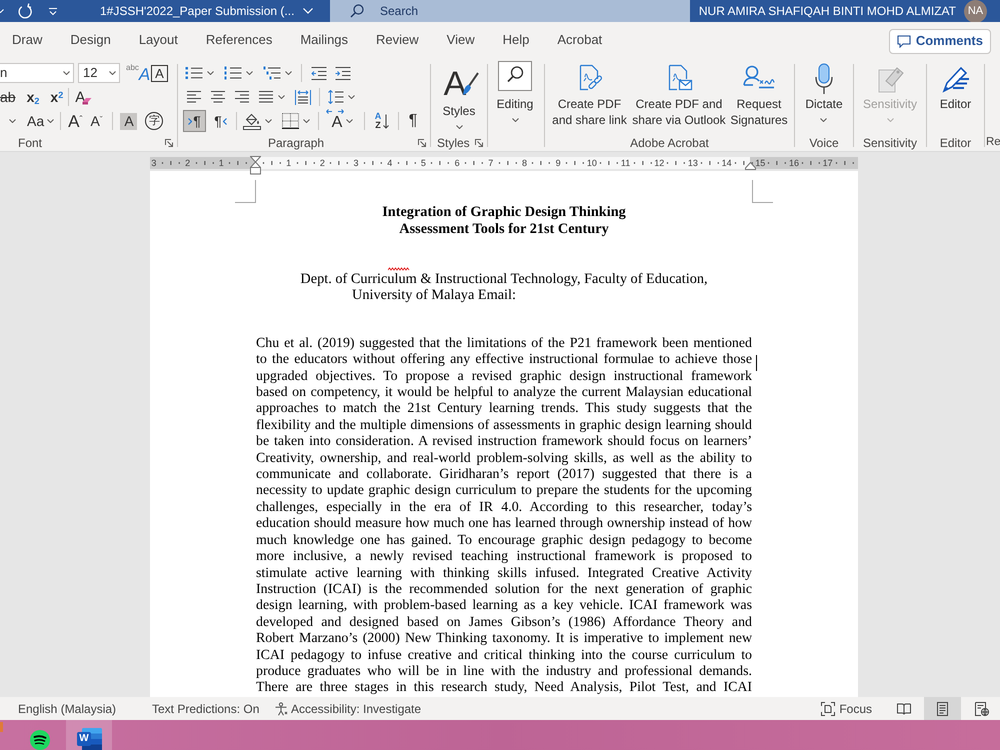 The height and width of the screenshot is (750, 1000). I want to click on ruler-number: 10, so click(591, 163).